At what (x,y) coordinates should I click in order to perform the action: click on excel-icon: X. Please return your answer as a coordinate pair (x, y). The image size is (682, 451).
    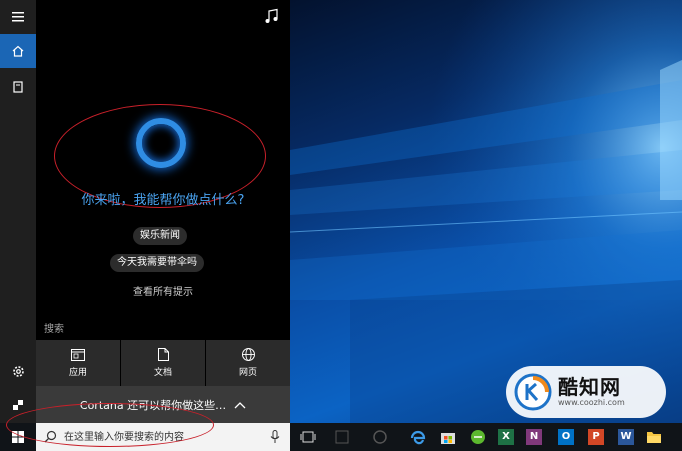
    Looking at the image, I should click on (506, 437).